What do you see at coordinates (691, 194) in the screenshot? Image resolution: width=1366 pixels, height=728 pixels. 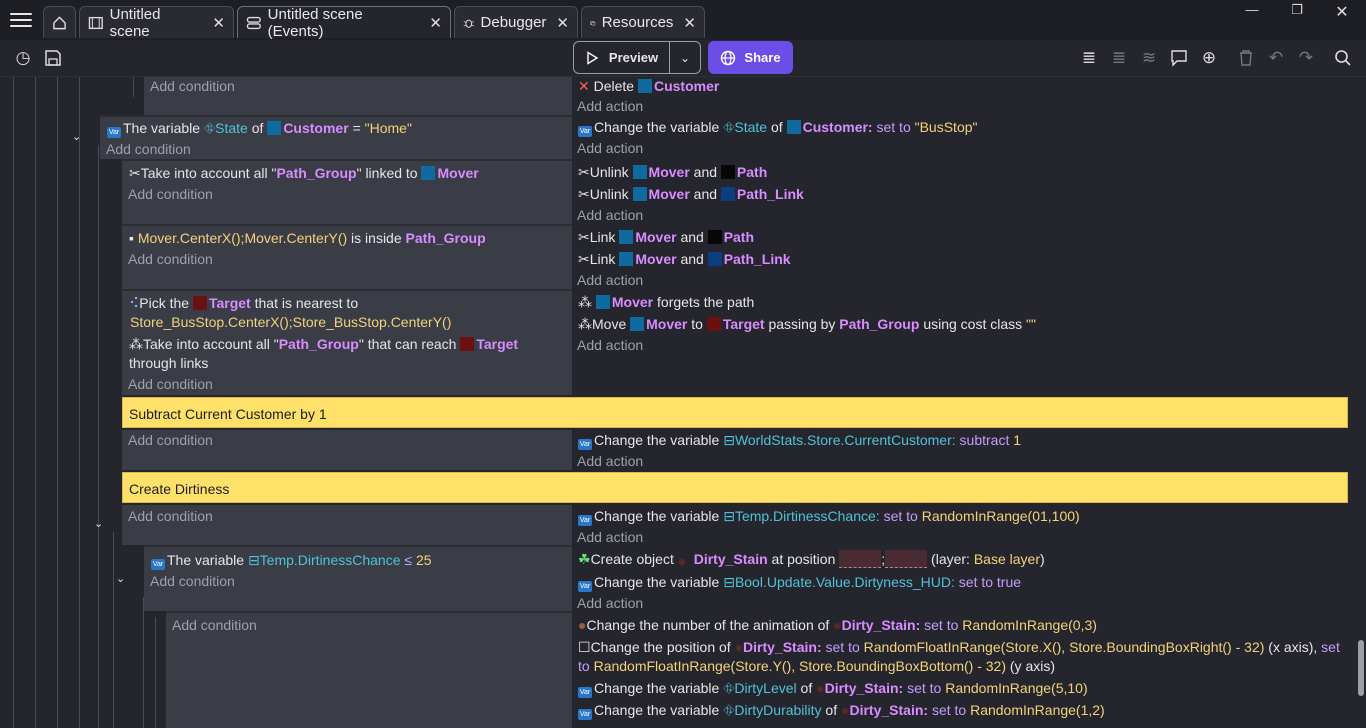 I see `action-row: ✂Unlink Mover and Path_Link` at bounding box center [691, 194].